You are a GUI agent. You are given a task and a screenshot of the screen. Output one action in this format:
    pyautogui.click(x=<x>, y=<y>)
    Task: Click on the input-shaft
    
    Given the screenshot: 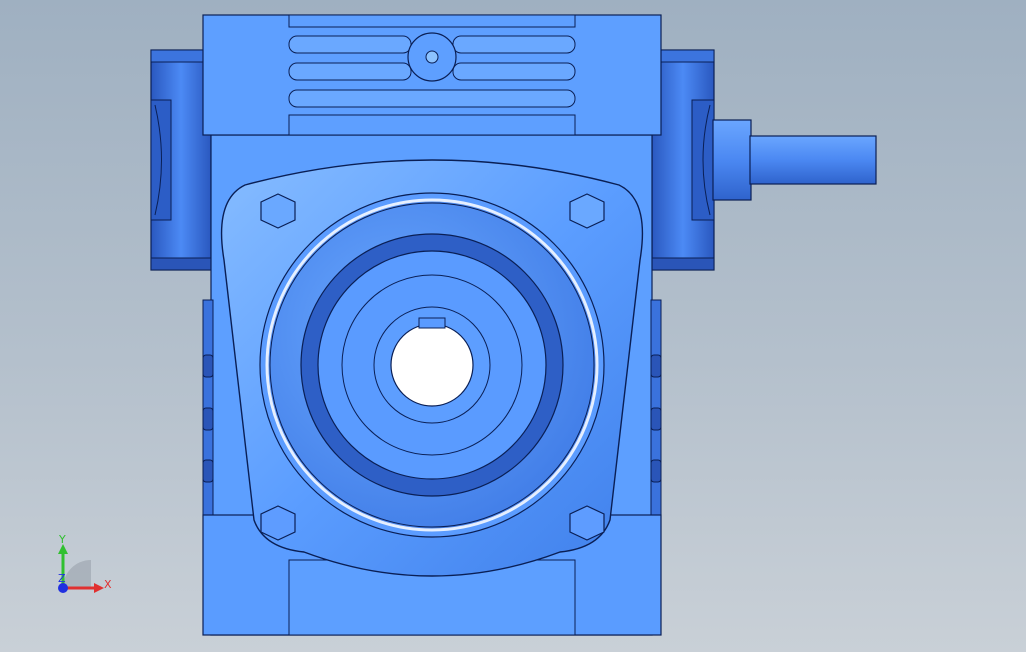 What is the action you would take?
    pyautogui.click(x=794, y=160)
    